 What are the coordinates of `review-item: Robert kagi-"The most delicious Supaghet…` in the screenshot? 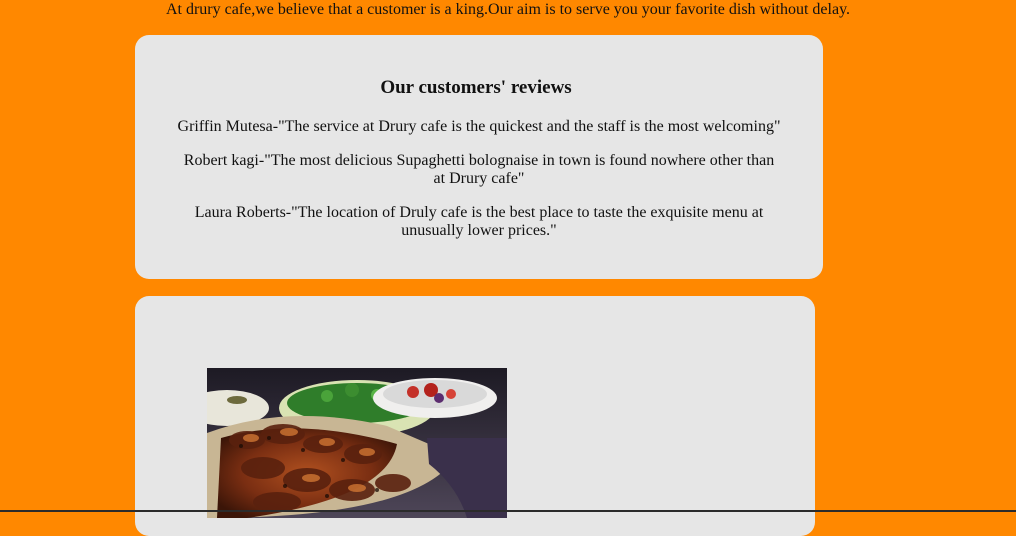 It's located at (479, 170).